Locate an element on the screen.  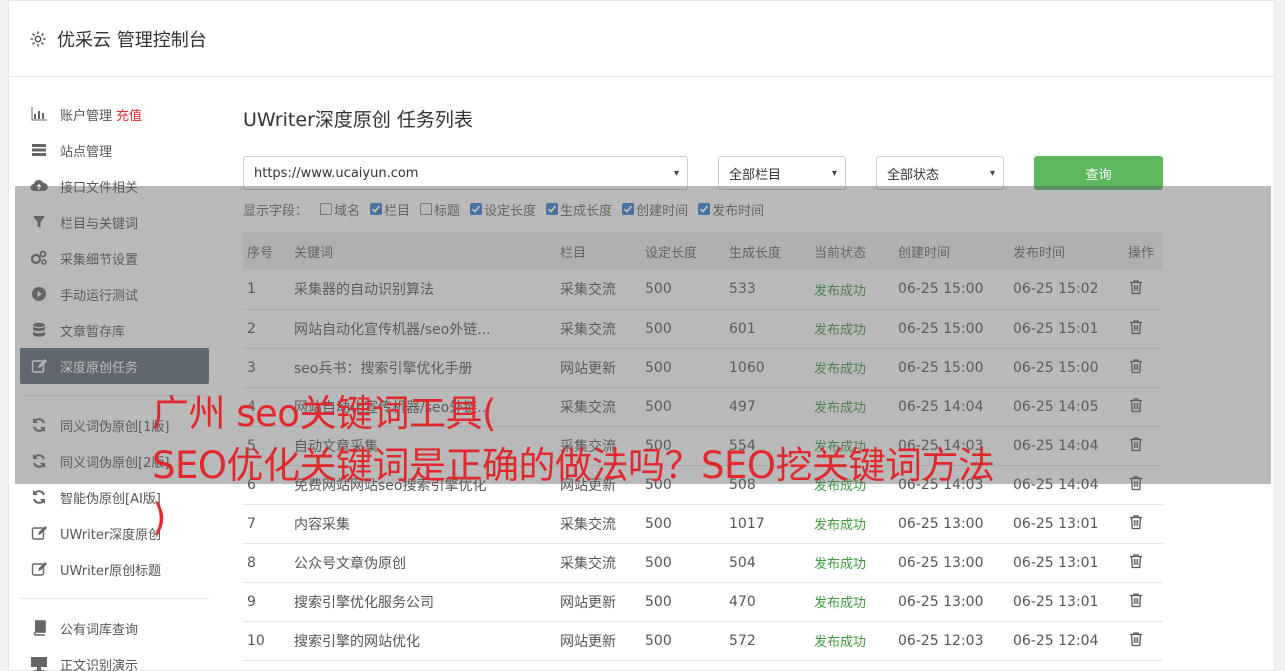
table-cell: 公众号文章伪原创 is located at coordinates (350, 563).